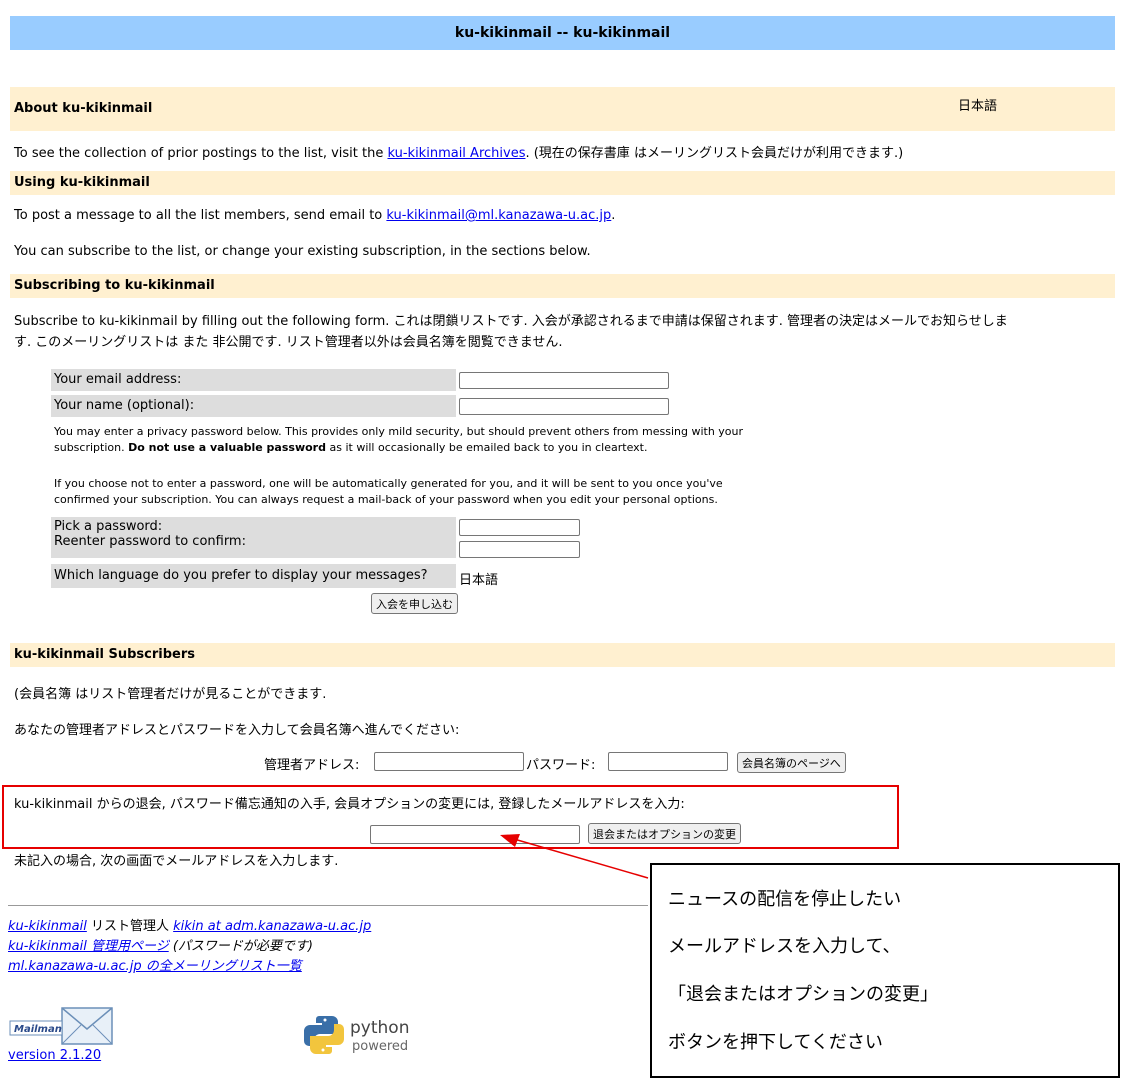 This screenshot has height=1078, width=1122. Describe the element at coordinates (449, 761) in the screenshot. I see `admin-address-field` at that location.